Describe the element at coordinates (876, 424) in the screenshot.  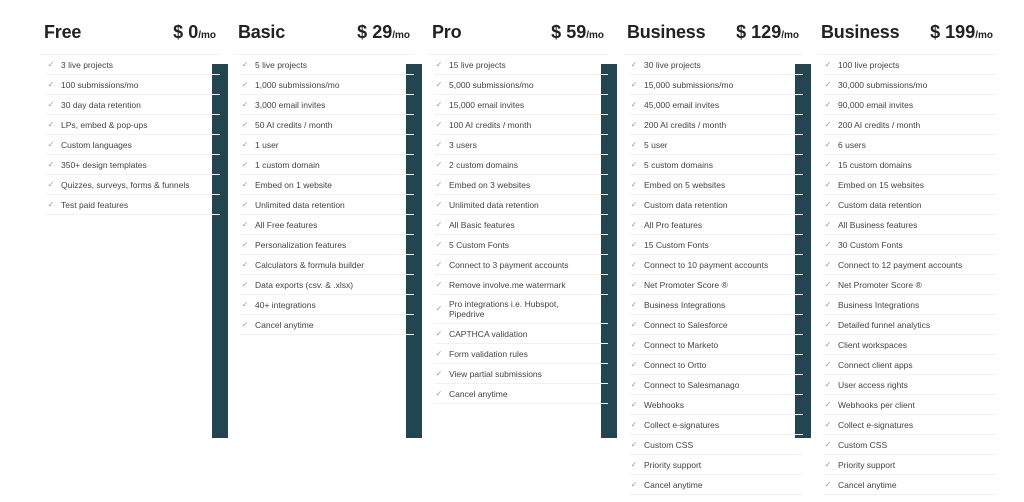
I see `feature-label: Collect e-signatures` at that location.